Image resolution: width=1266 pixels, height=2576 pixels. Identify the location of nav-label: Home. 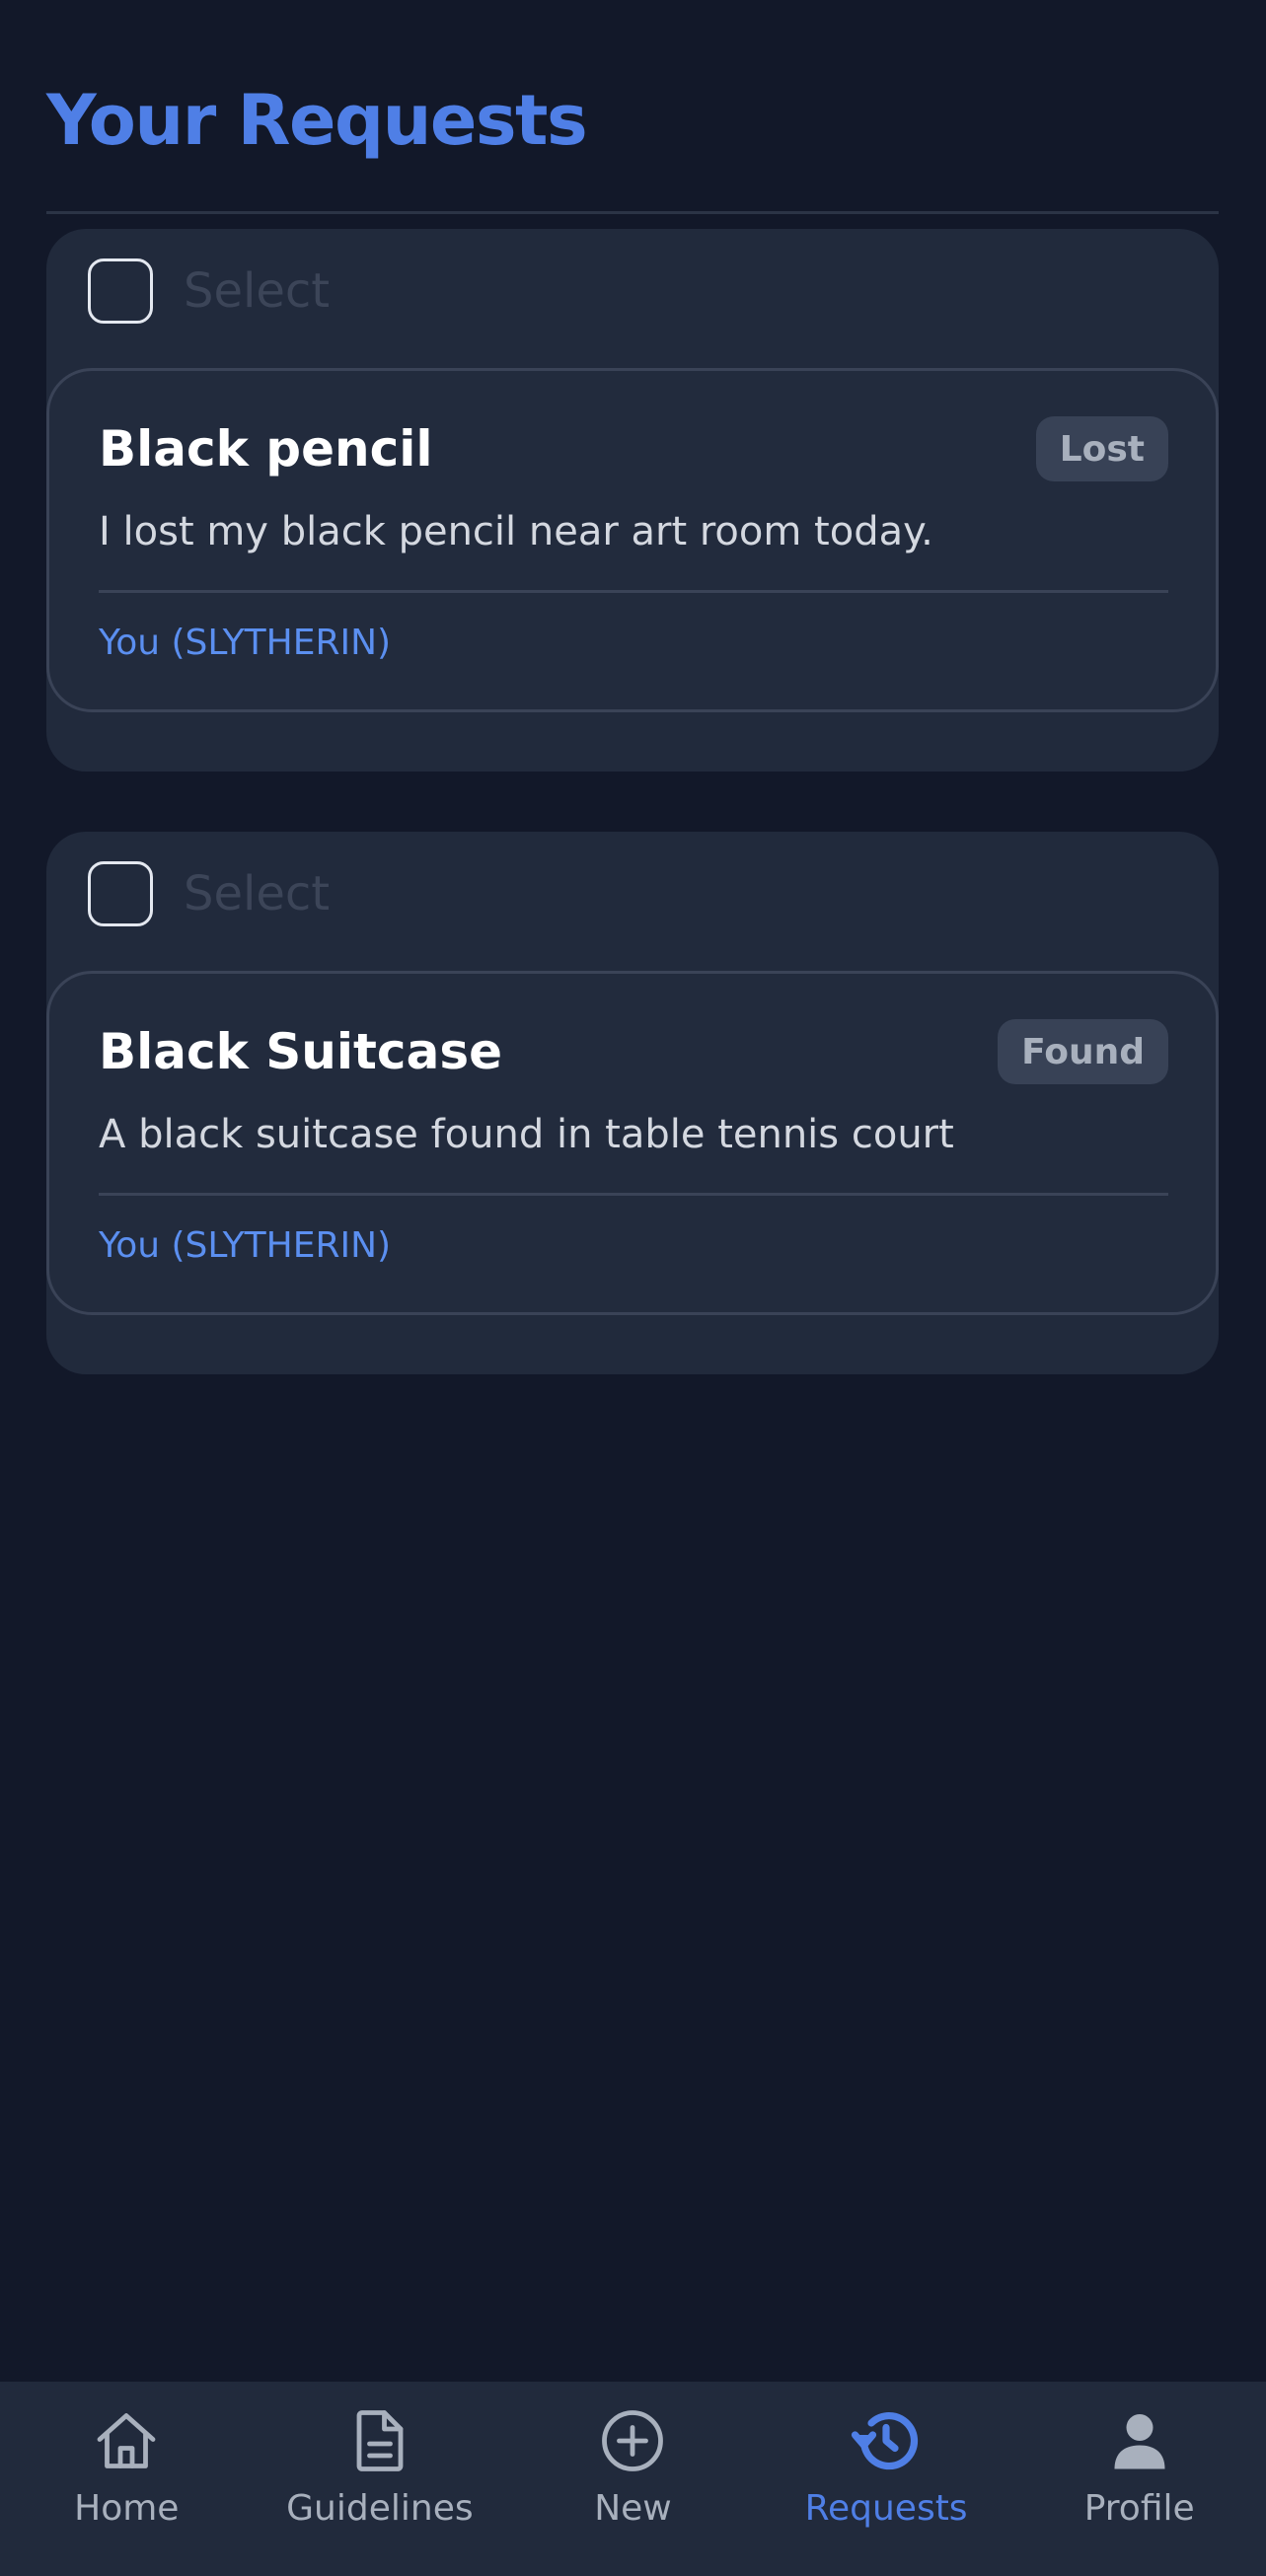
(127, 2508).